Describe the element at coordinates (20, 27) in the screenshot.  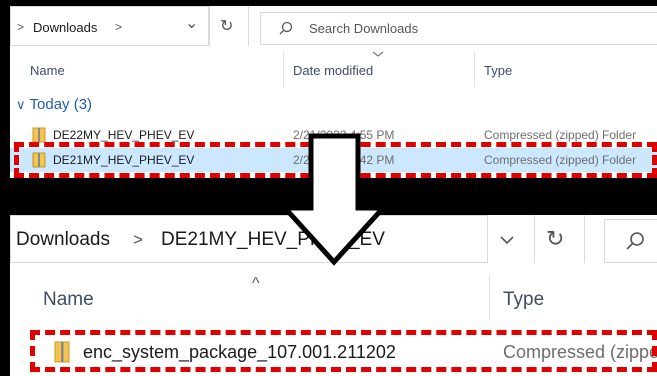
I see `breadcrumb-root-chevron-icon: >` at that location.